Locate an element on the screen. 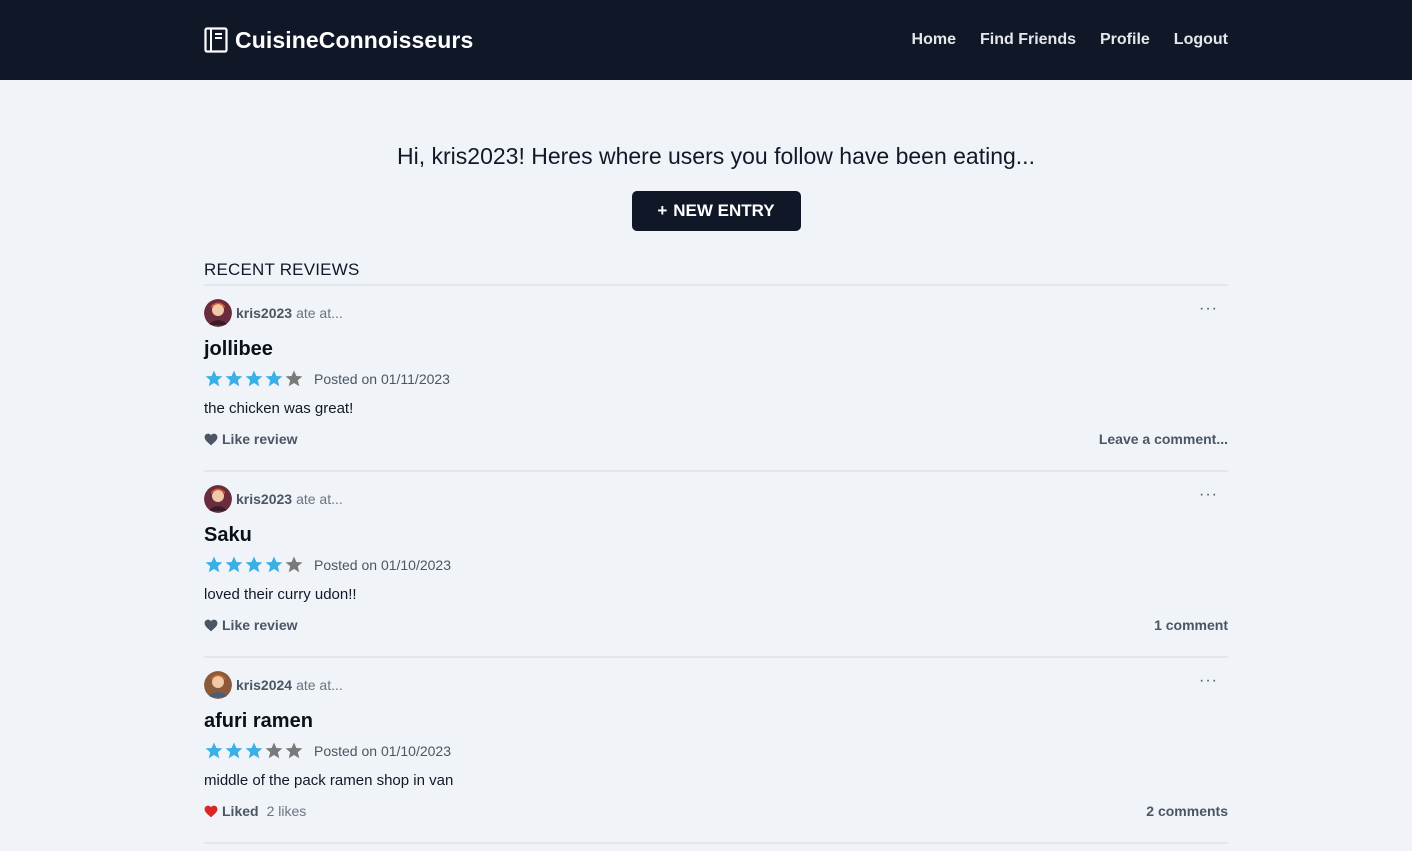 The height and width of the screenshot is (851, 1412). restaurant-name: afuri ramen is located at coordinates (716, 721).